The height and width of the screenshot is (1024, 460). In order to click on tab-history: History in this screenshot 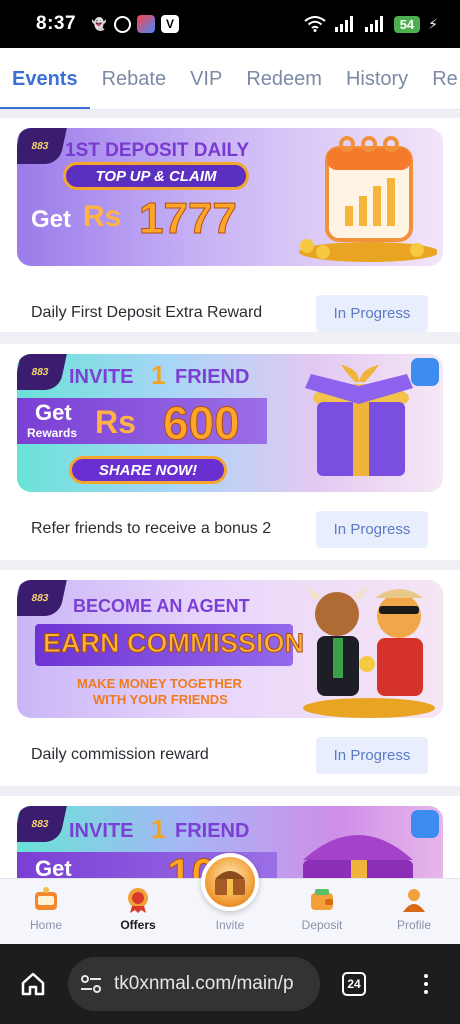, I will do `click(377, 78)`.